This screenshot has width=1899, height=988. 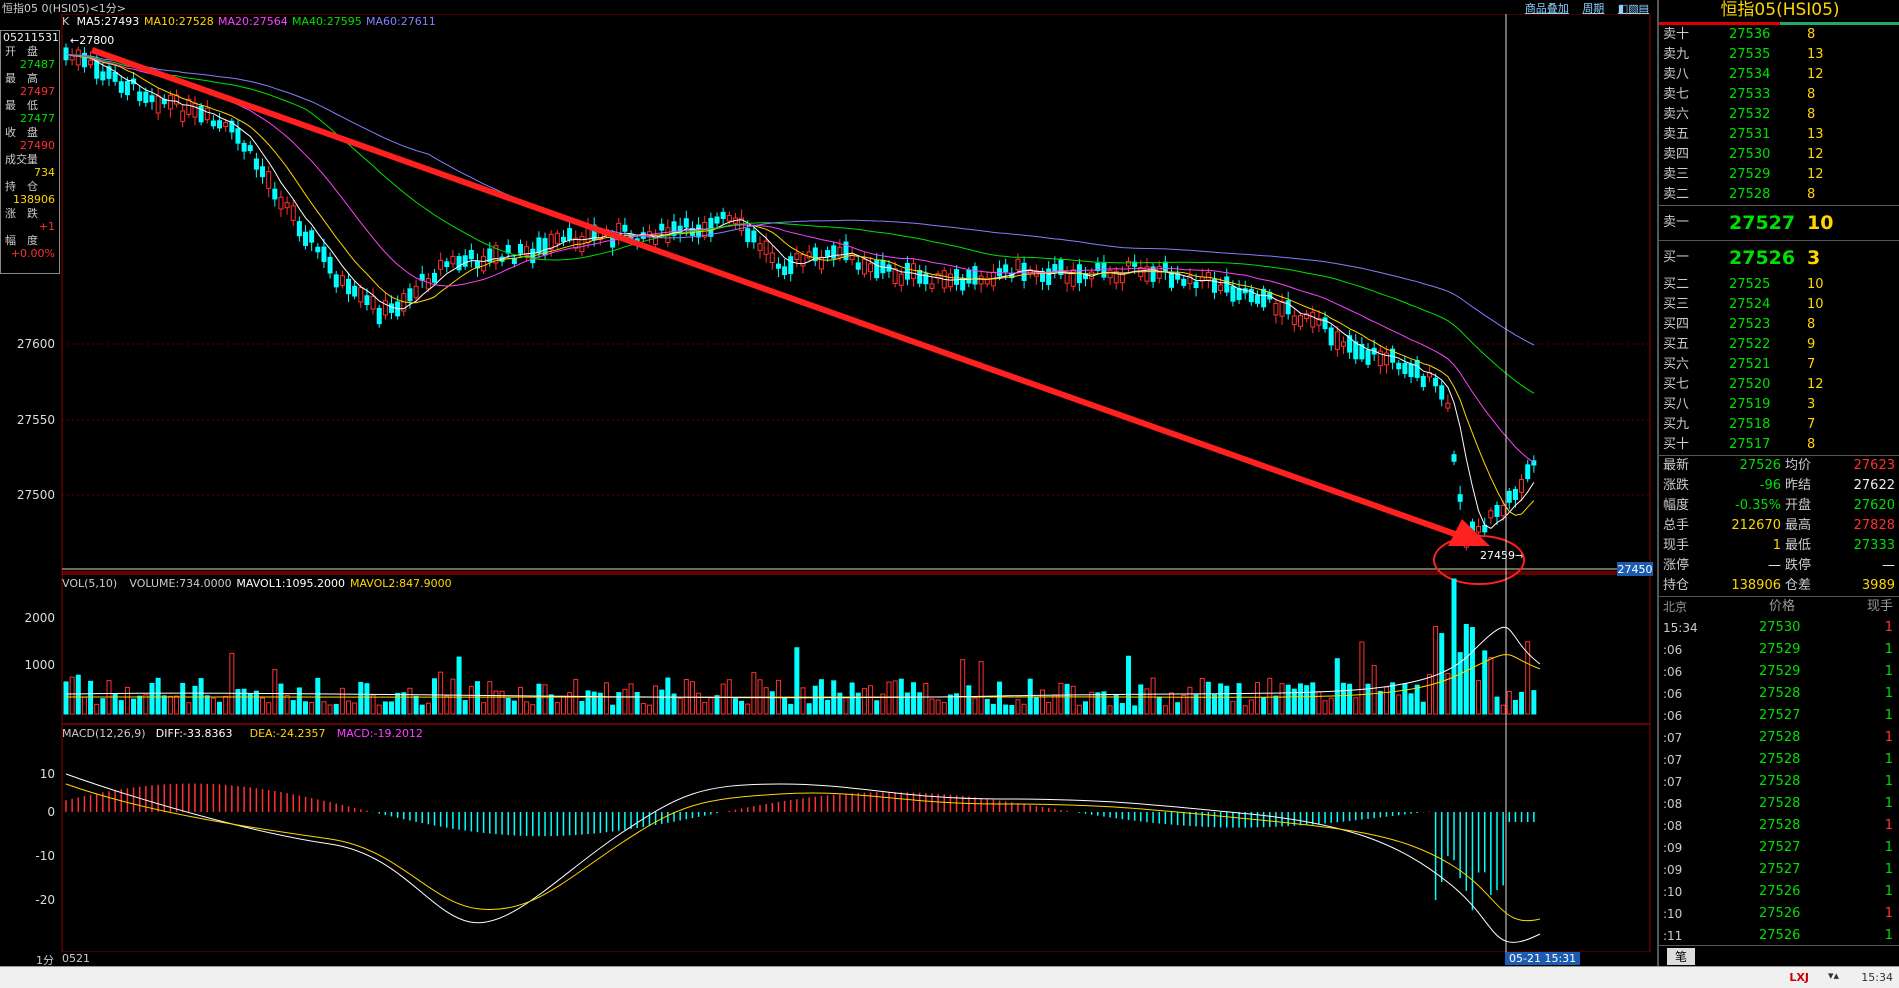 I want to click on ask-level-row: 卖四 27530 12, so click(x=1779, y=155).